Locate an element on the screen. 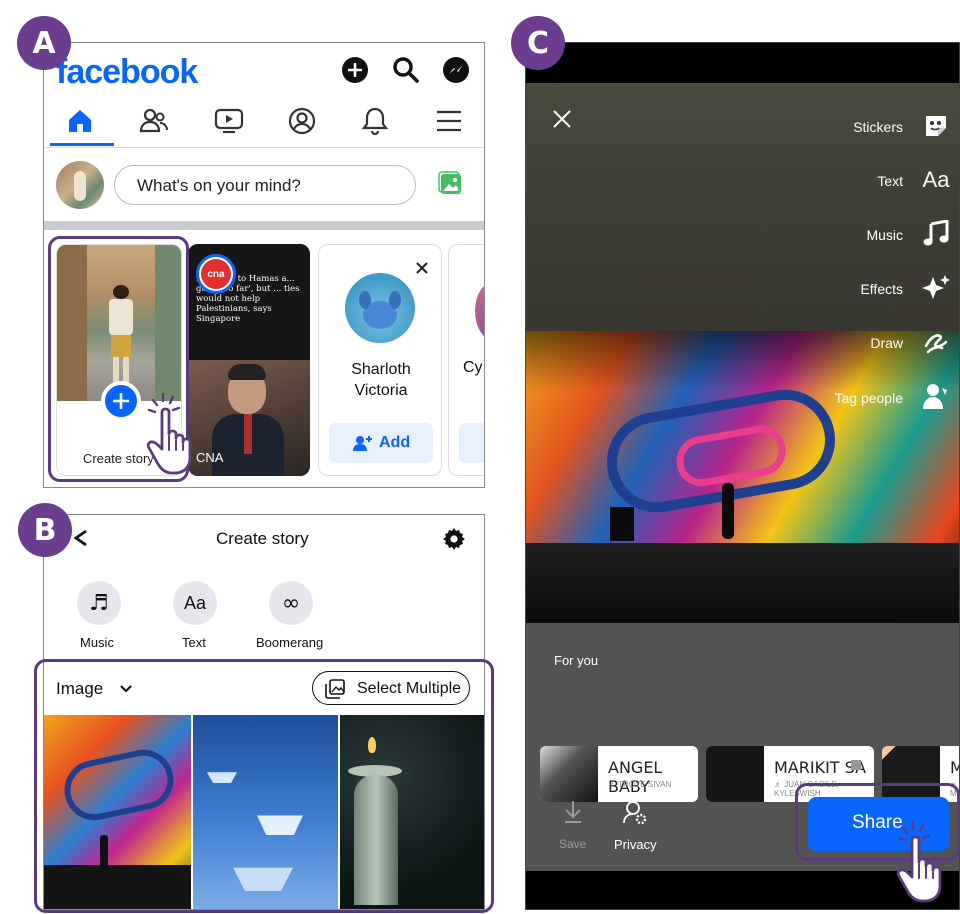  create-story-plus-icon is located at coordinates (121, 401).